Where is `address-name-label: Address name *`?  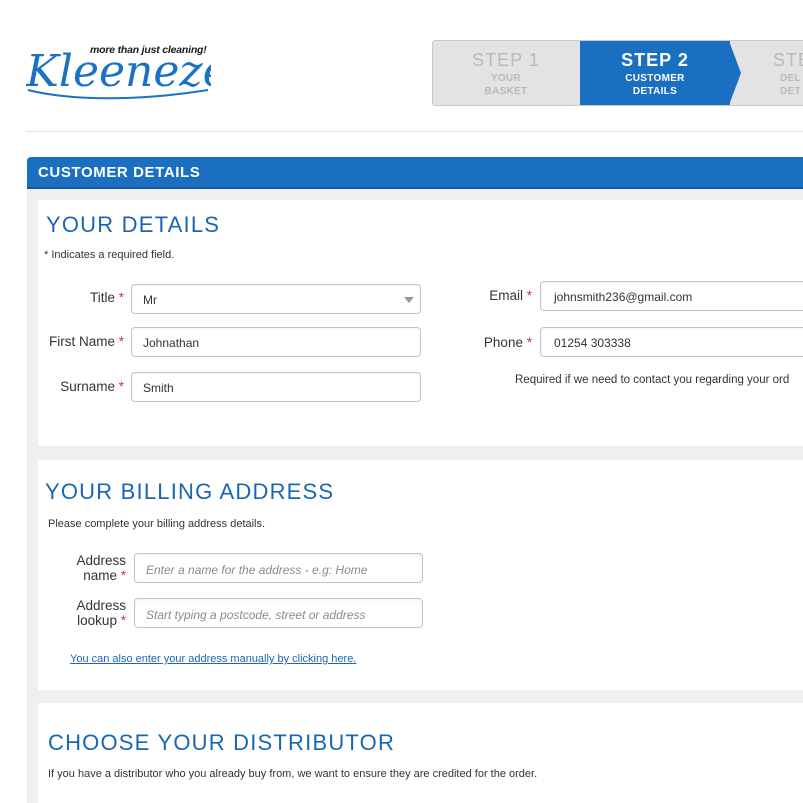
address-name-label: Address name * is located at coordinates (101, 568).